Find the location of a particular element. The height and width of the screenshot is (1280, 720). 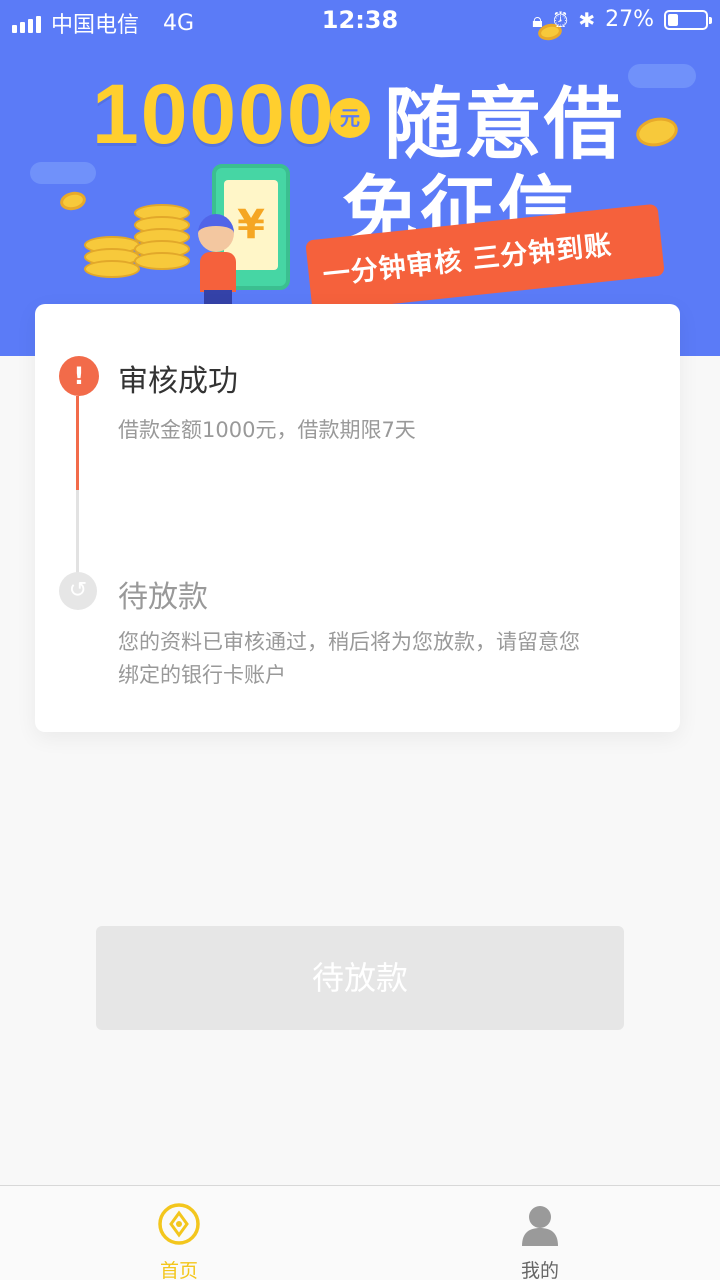

progress-line-complete is located at coordinates (77, 443).